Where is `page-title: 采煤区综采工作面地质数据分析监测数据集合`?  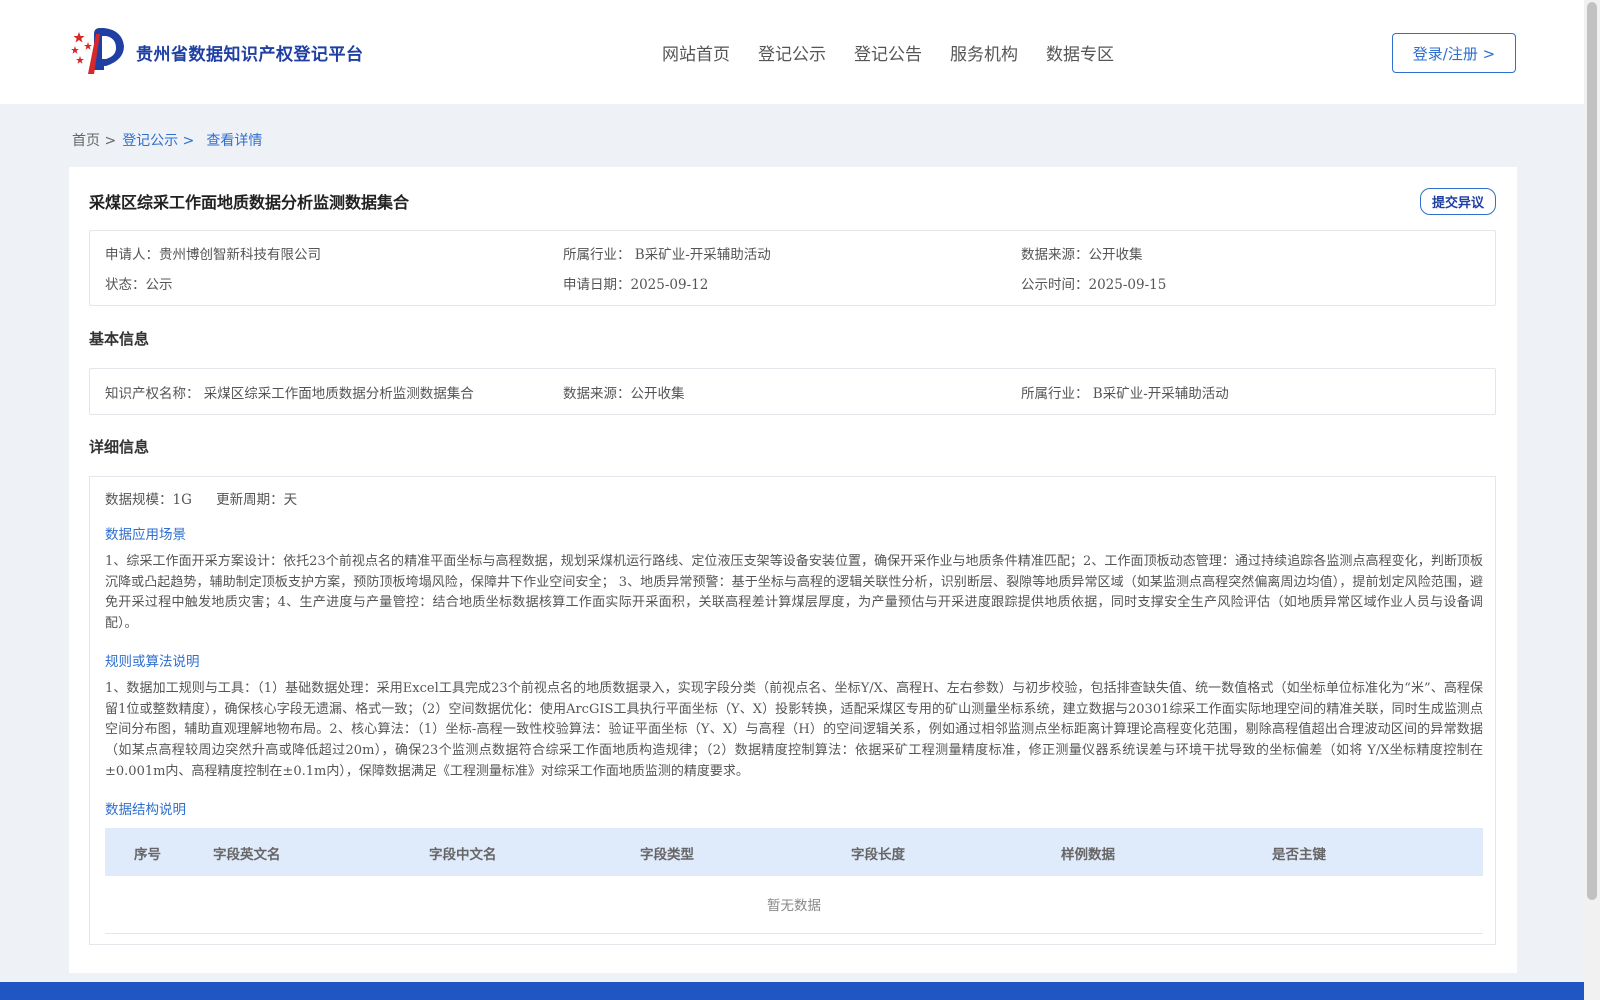 page-title: 采煤区综采工作面地质数据分析监测数据集合 is located at coordinates (249, 202).